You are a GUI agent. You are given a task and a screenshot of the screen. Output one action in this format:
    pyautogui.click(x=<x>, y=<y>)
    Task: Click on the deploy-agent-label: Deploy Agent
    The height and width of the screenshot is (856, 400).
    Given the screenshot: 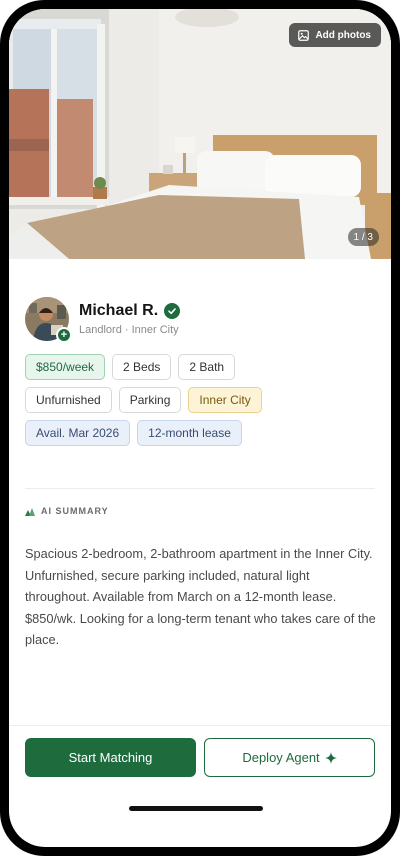 What is the action you would take?
    pyautogui.click(x=281, y=757)
    